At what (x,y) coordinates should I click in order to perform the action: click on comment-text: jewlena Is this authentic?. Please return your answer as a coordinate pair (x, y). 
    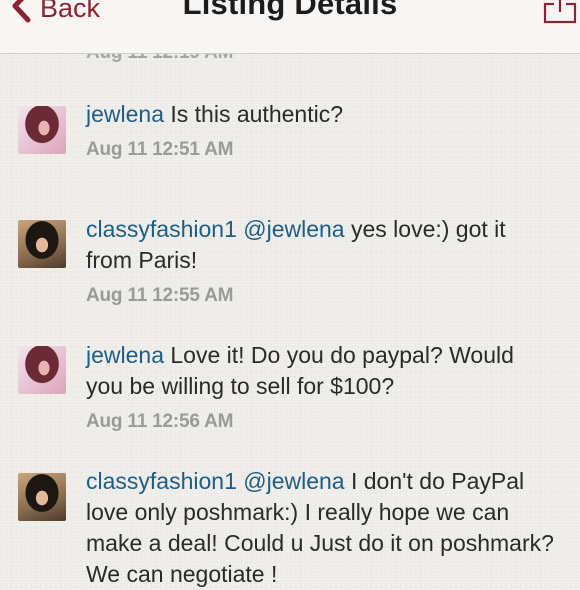
    Looking at the image, I should click on (321, 114).